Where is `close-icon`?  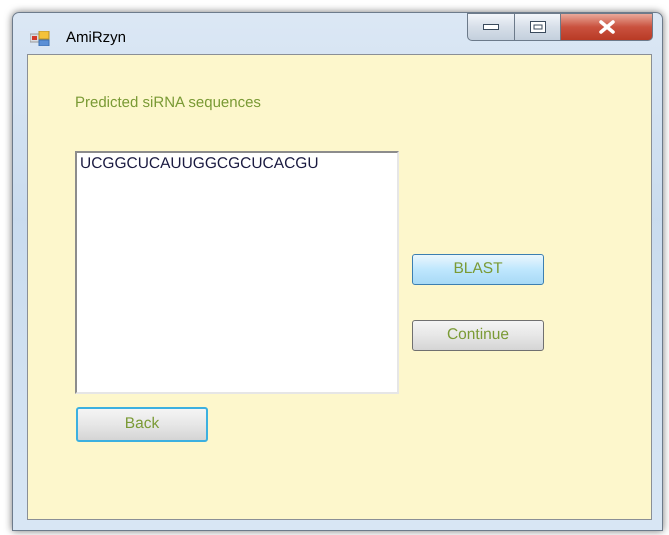
close-icon is located at coordinates (607, 27).